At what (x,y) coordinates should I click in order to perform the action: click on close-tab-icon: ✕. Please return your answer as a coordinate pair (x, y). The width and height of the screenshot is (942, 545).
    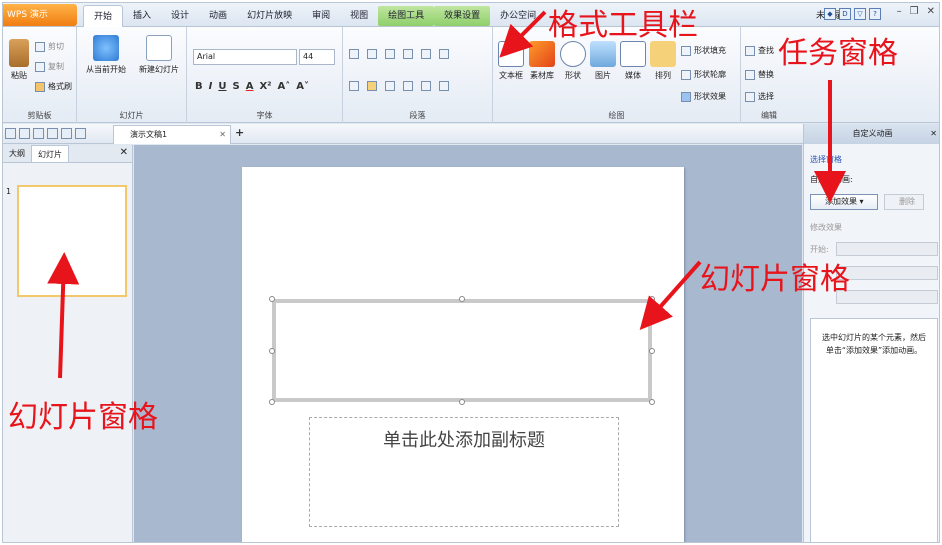
    Looking at the image, I should click on (222, 135).